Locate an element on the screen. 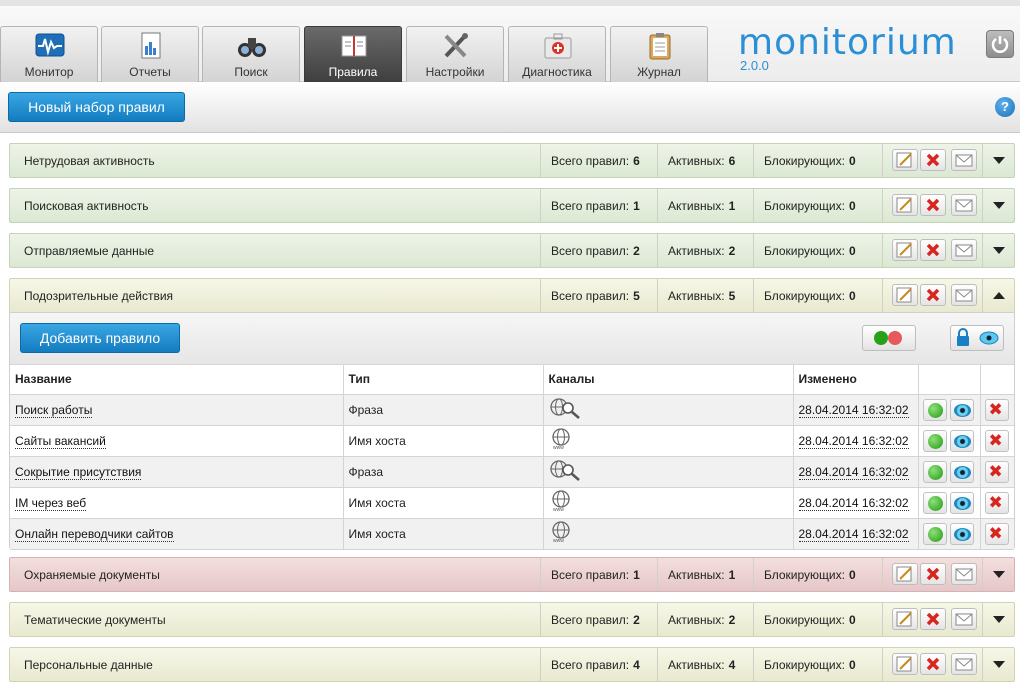  delete-icon is located at coordinates (933, 295).